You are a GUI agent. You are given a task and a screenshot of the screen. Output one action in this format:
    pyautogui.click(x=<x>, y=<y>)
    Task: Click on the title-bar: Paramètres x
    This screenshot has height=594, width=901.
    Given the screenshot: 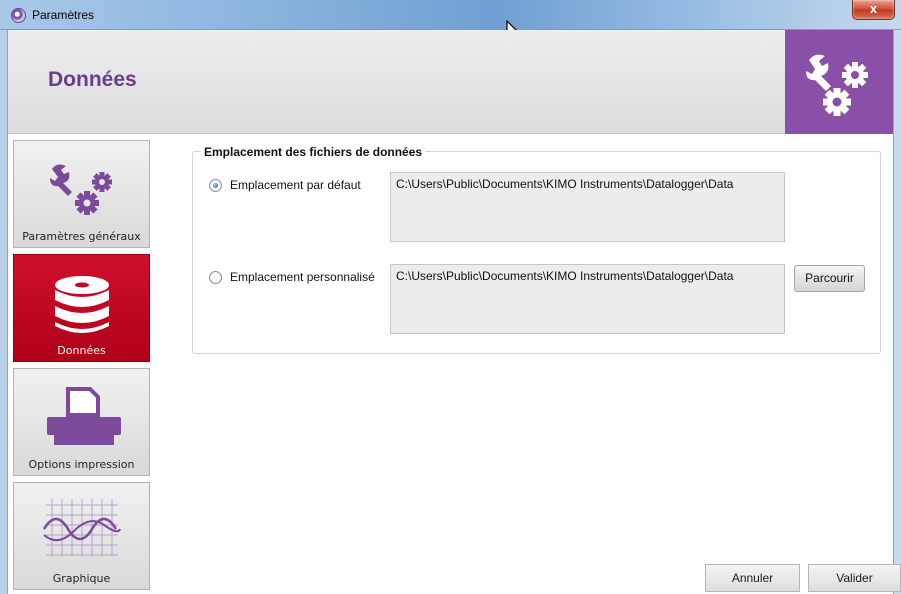 What is the action you would take?
    pyautogui.click(x=450, y=15)
    